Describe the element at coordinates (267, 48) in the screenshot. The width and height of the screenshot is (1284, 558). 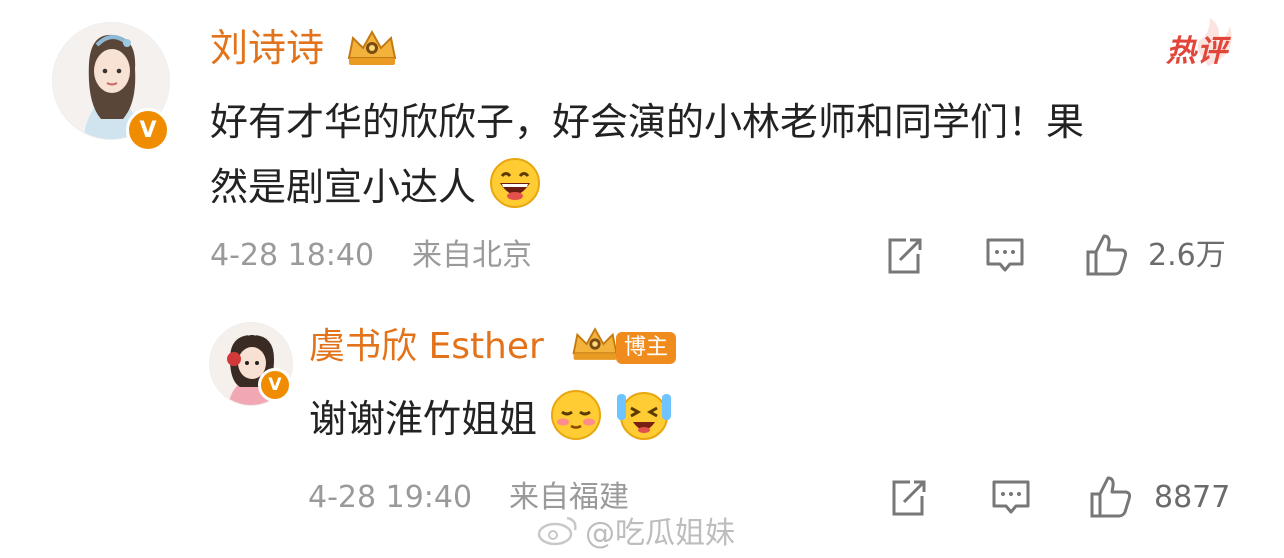
I see `username: 刘诗诗` at that location.